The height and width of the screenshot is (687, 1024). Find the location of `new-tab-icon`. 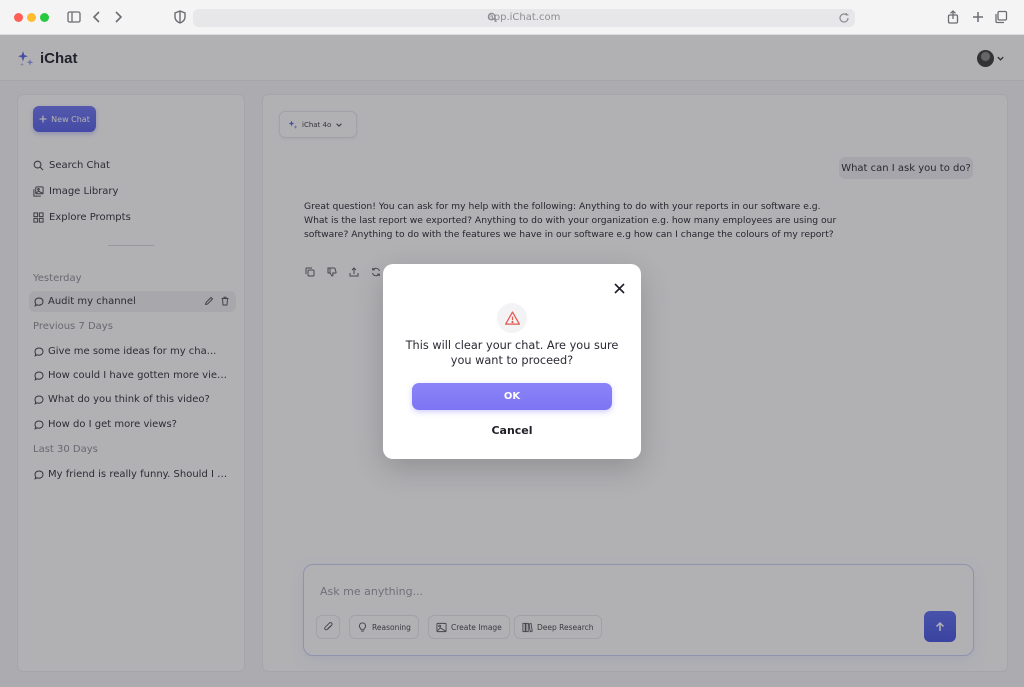

new-tab-icon is located at coordinates (978, 17).